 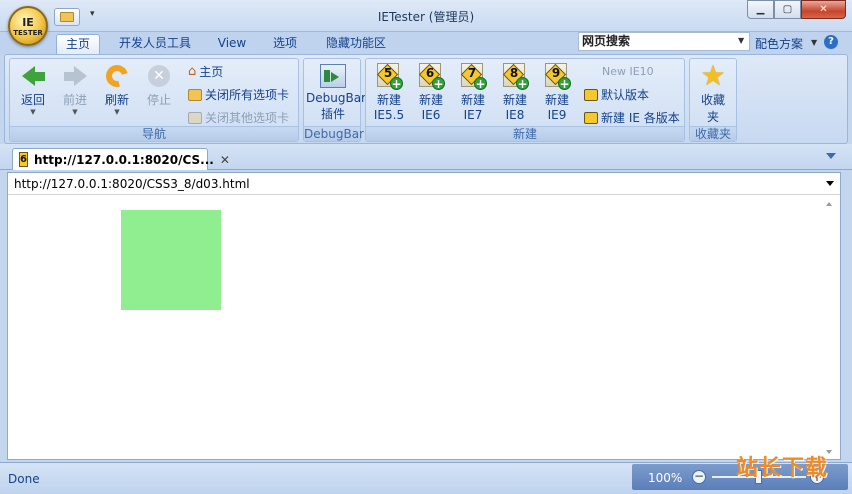 What do you see at coordinates (78, 44) in the screenshot?
I see `tab-home: 主页` at bounding box center [78, 44].